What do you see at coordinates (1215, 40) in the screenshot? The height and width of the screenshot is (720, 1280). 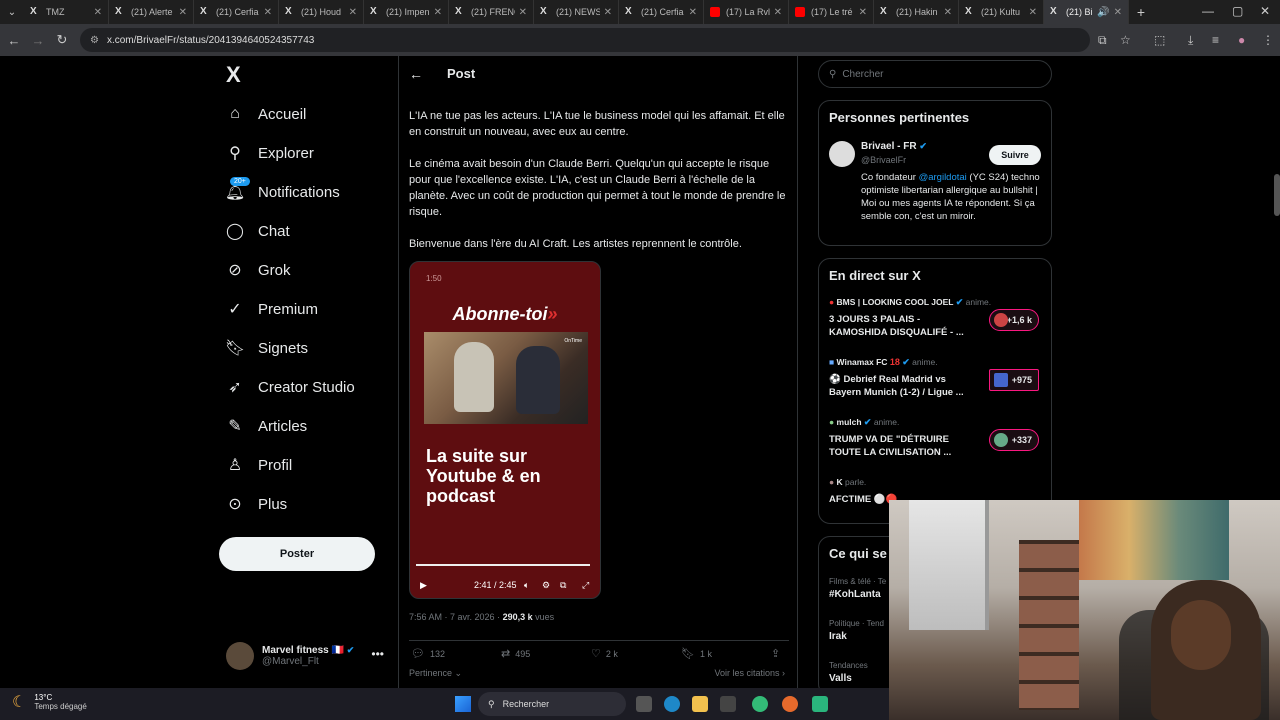 I see `media-control-icon: ≡` at bounding box center [1215, 40].